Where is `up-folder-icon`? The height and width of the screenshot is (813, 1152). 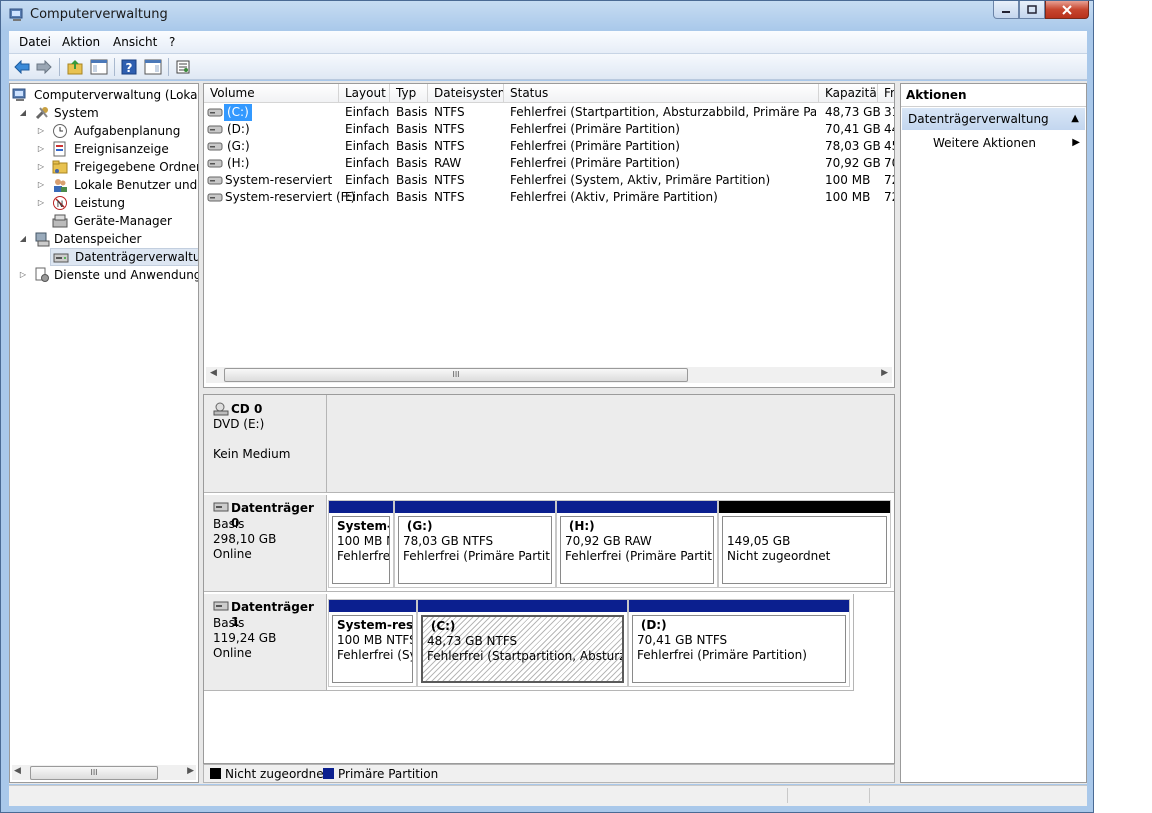 up-folder-icon is located at coordinates (75, 67).